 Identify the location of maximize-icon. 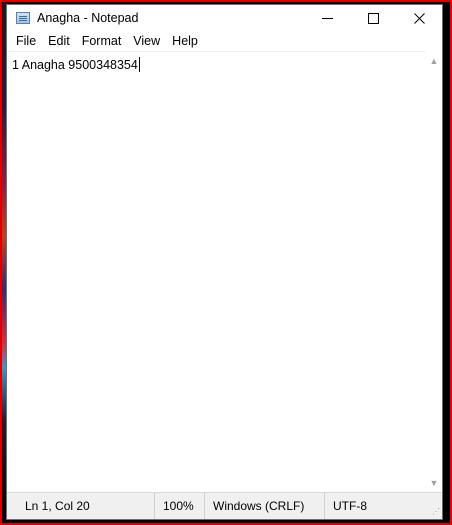
(373, 18).